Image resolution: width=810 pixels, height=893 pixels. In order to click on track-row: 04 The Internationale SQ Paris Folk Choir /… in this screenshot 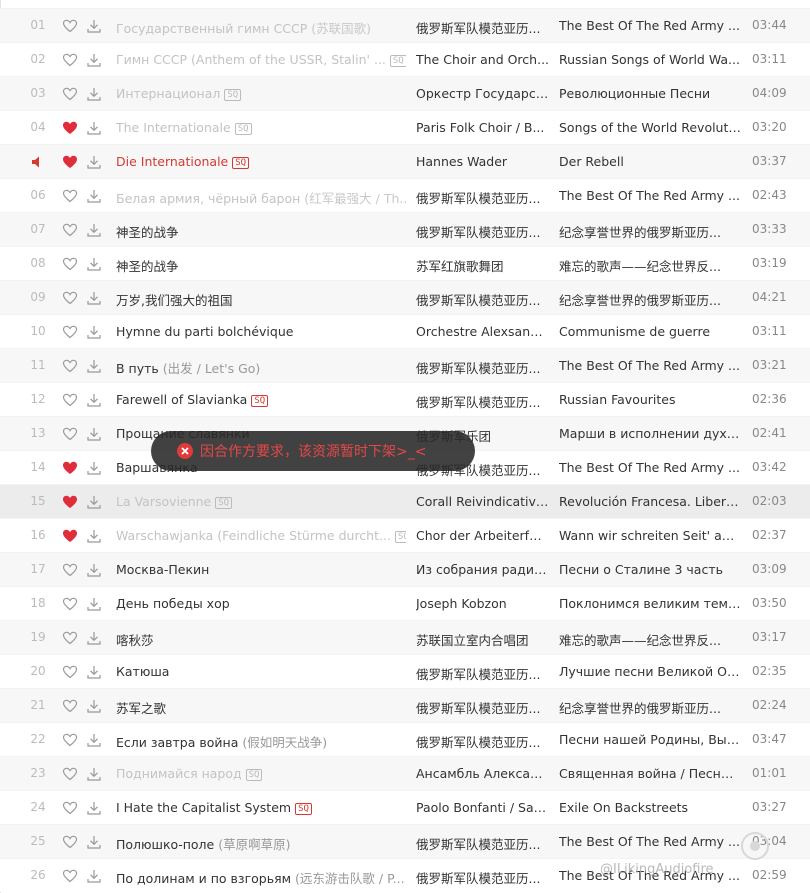, I will do `click(405, 127)`.